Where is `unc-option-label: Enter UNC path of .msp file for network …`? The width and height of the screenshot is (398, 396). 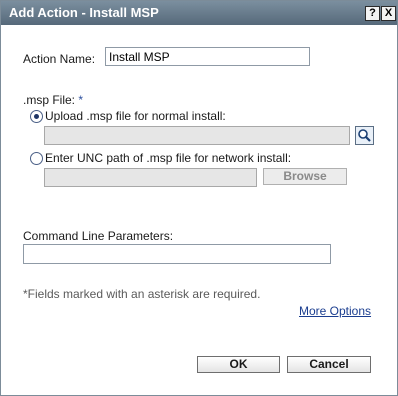 unc-option-label: Enter UNC path of .msp file for network … is located at coordinates (168, 158).